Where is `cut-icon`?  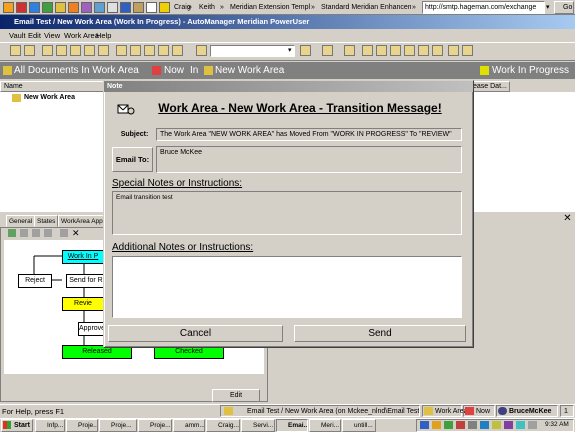
cut-icon is located at coordinates (75, 50).